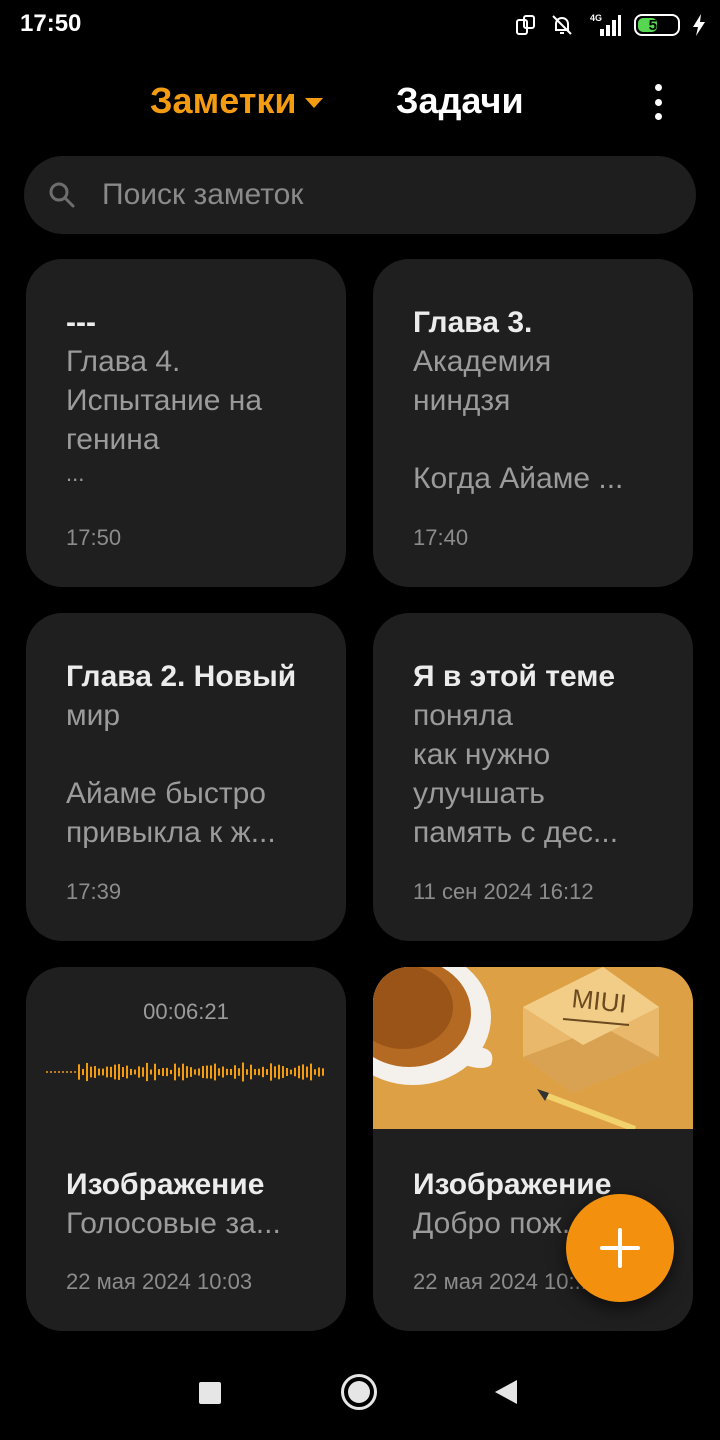 The image size is (720, 1440). Describe the element at coordinates (210, 1393) in the screenshot. I see `recents-square-icon` at that location.